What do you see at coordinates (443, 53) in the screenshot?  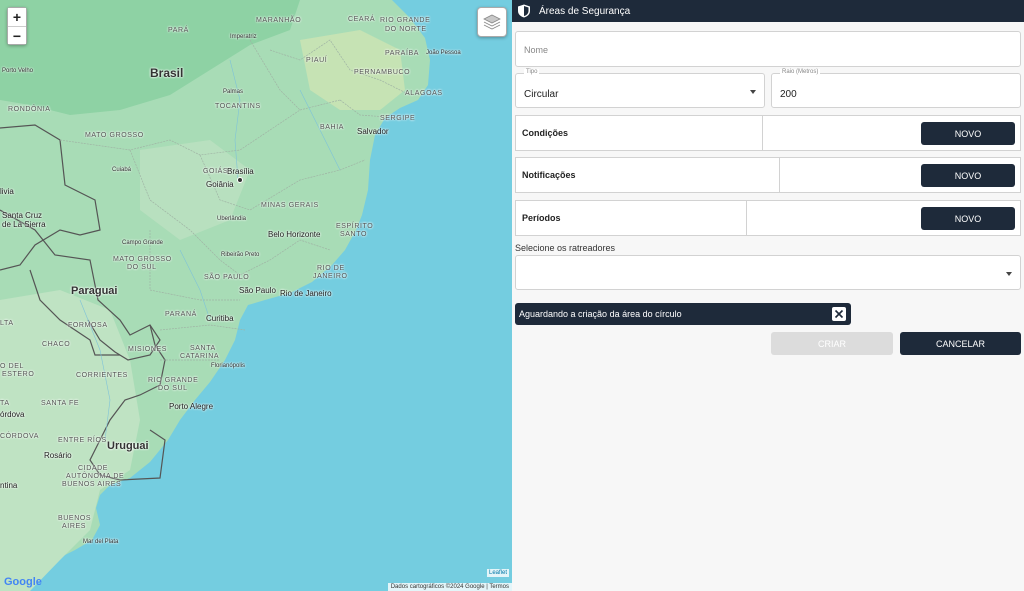 I see `map-label-joao-pessoa: João Pessoa` at bounding box center [443, 53].